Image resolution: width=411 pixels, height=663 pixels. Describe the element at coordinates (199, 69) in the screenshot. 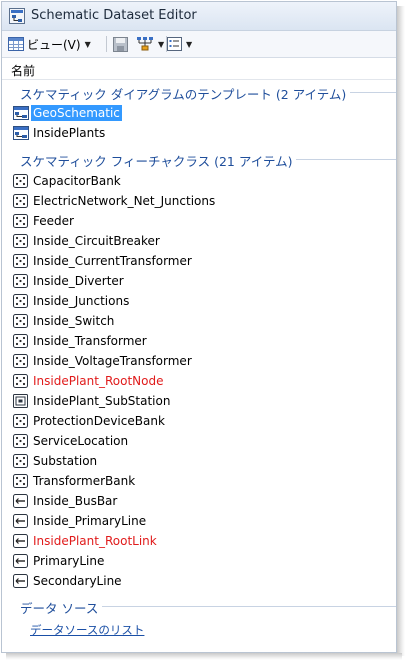

I see `name-column-header: 名前` at that location.